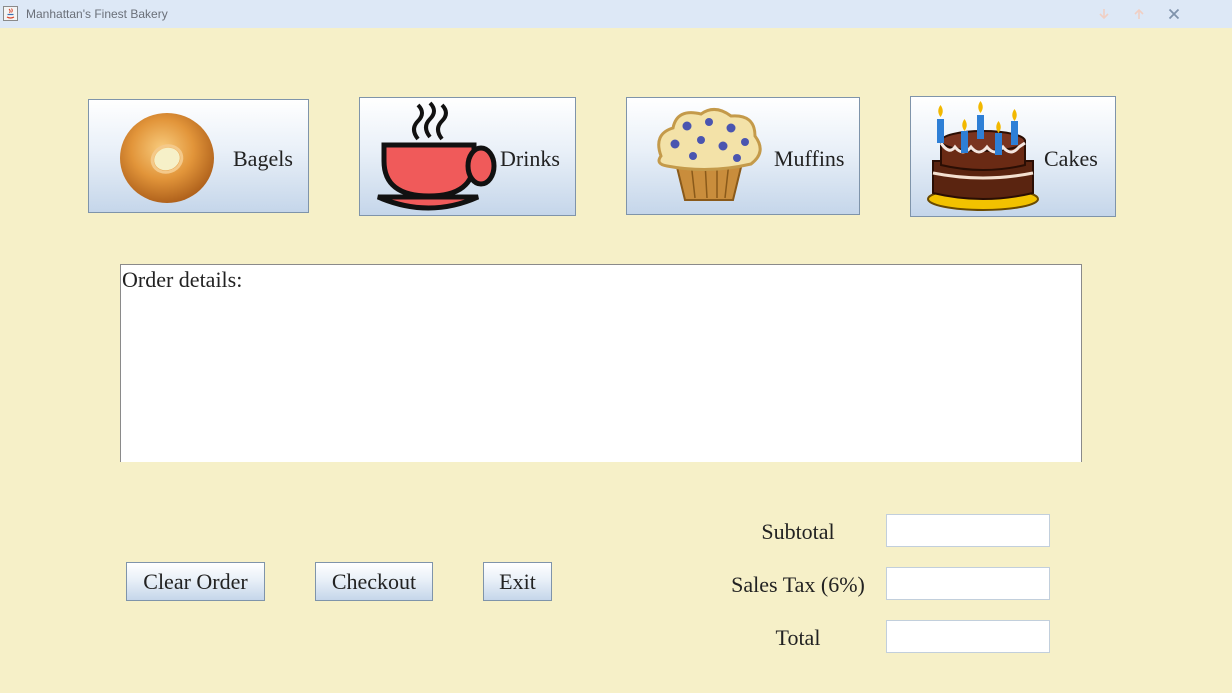  Describe the element at coordinates (10, 13) in the screenshot. I see `java-app-icon` at that location.